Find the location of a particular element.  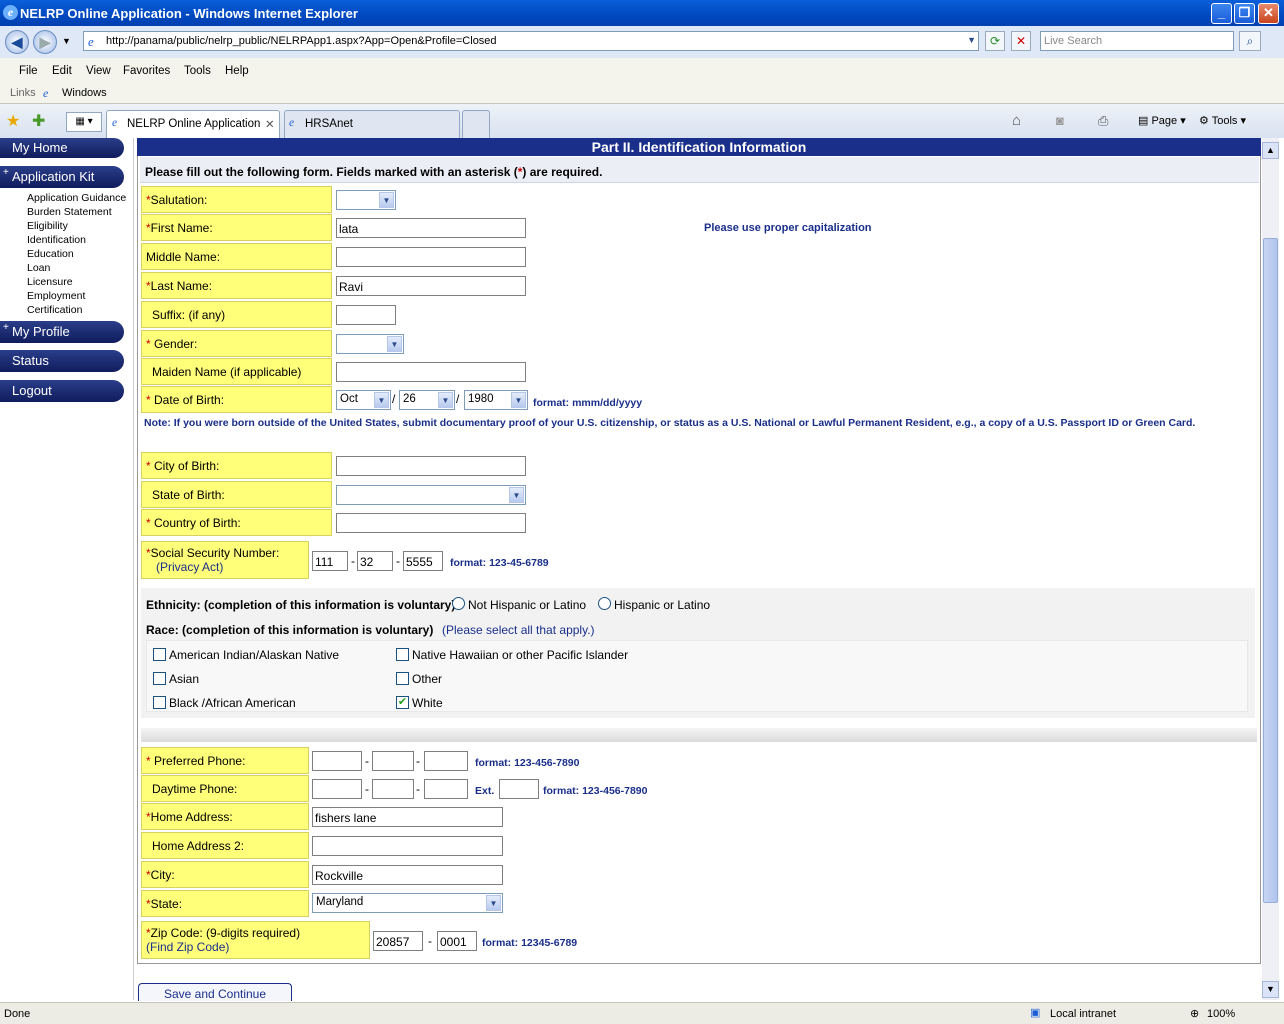

state-of-birth-select: ▼ is located at coordinates (431, 495).